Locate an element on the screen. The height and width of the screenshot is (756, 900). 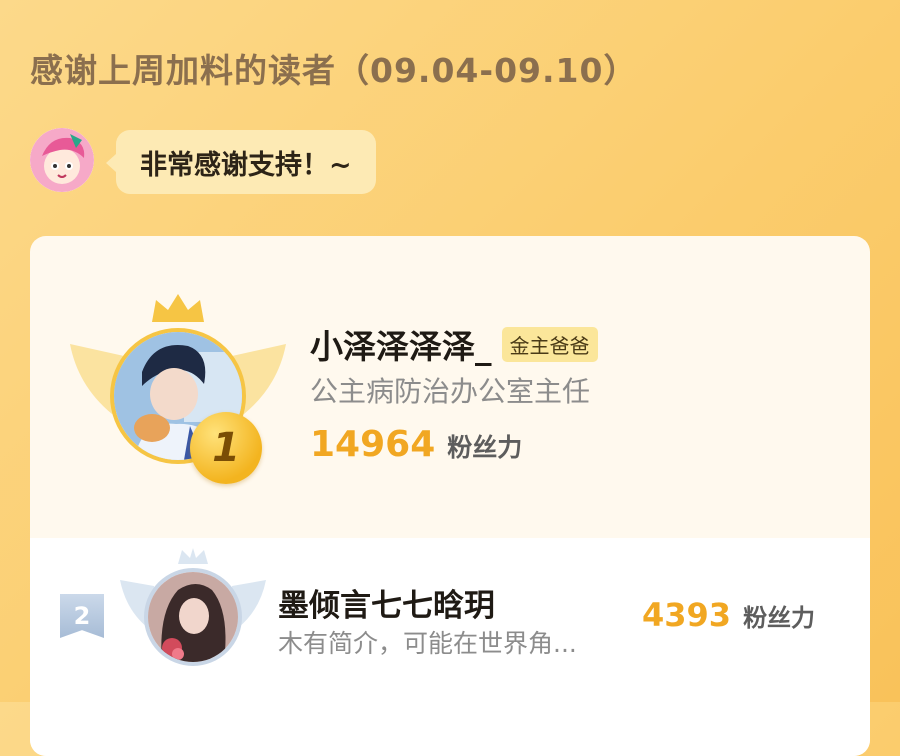
rank-1-badge: 金主爸爸 is located at coordinates (549, 344).